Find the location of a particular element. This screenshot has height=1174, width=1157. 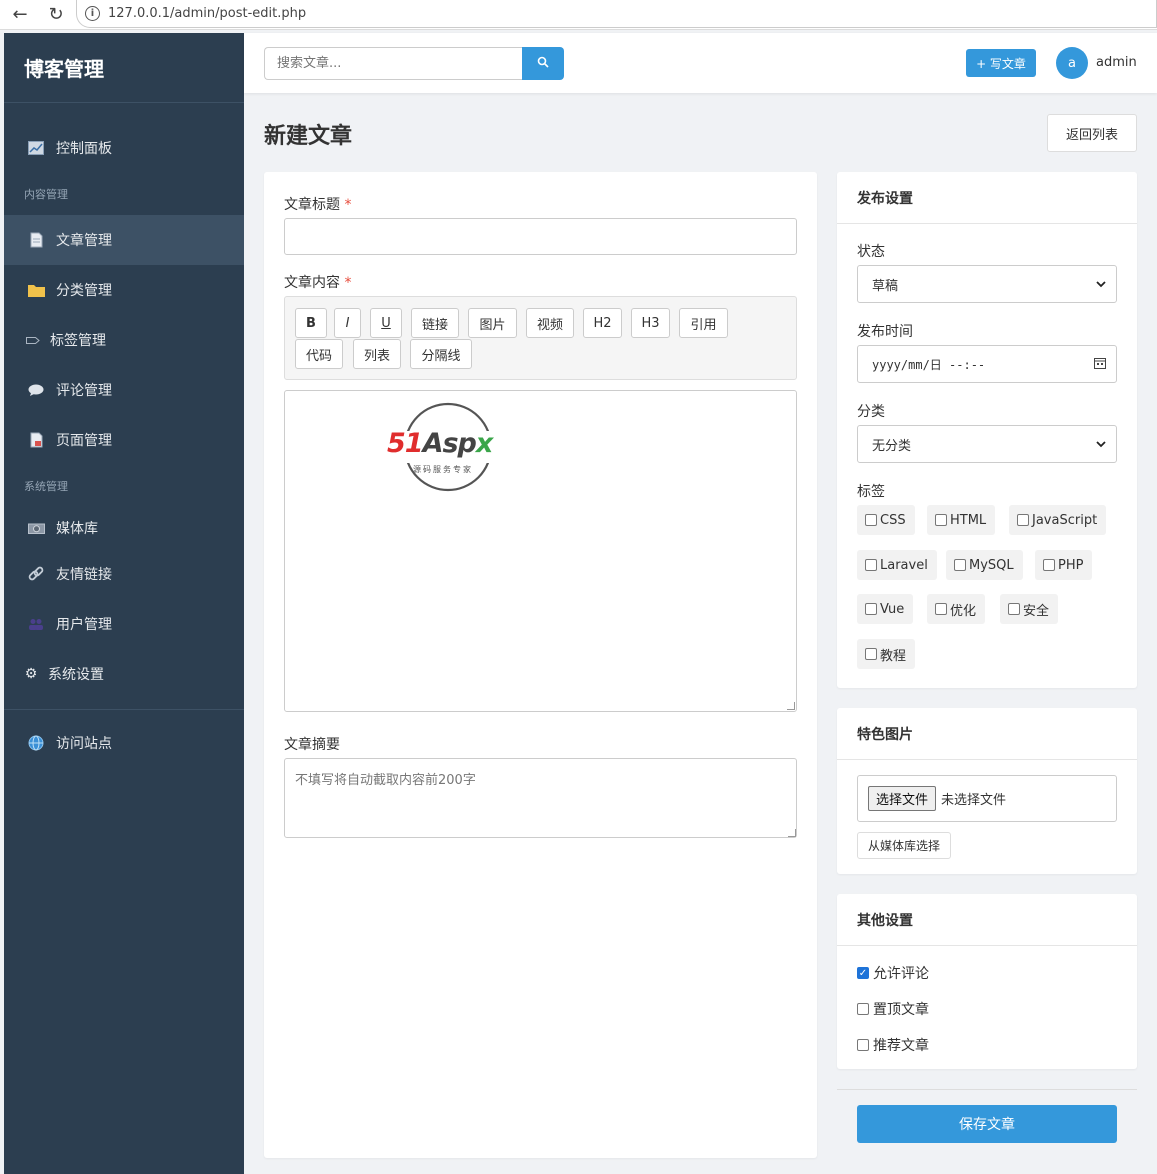

media-library-button: 从媒体库选择 is located at coordinates (904, 845).